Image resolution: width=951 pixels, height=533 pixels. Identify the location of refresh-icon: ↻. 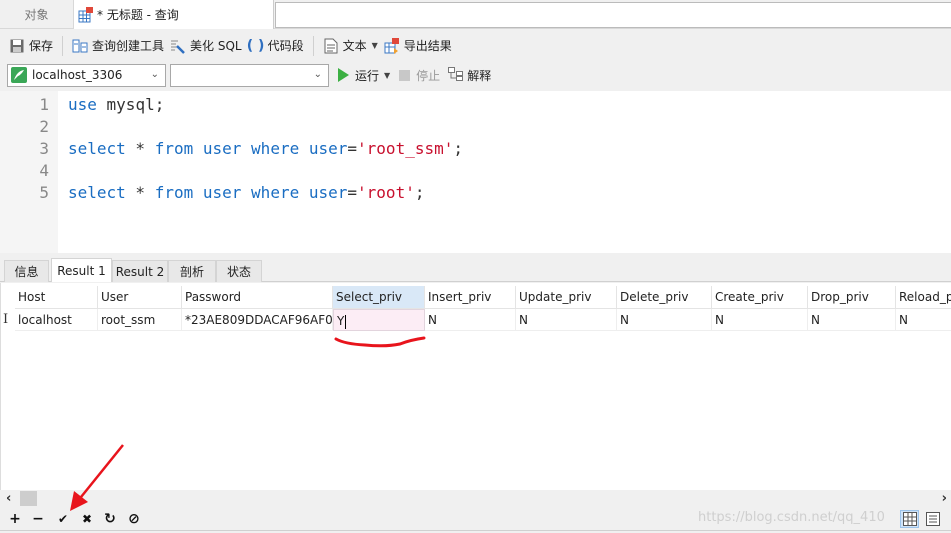
(110, 519).